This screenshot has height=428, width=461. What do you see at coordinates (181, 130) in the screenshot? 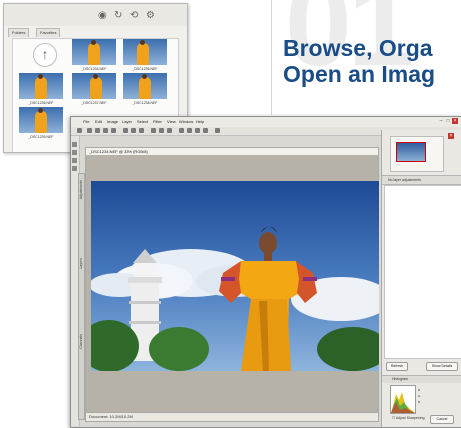
I see `type-tool-icon` at bounding box center [181, 130].